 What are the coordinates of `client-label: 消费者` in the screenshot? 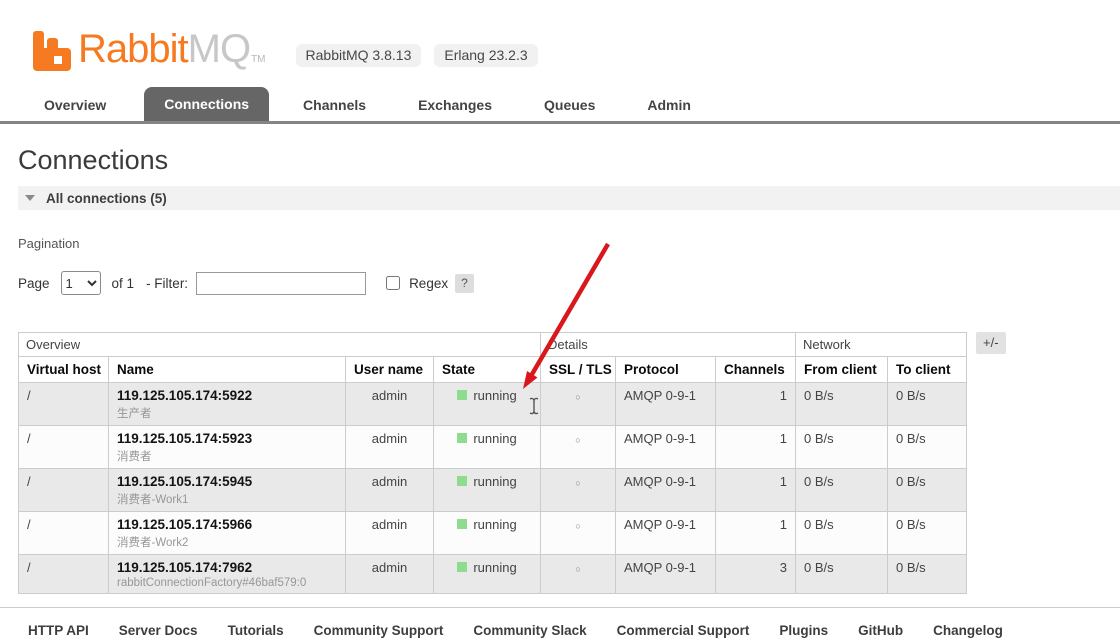 It's located at (134, 457).